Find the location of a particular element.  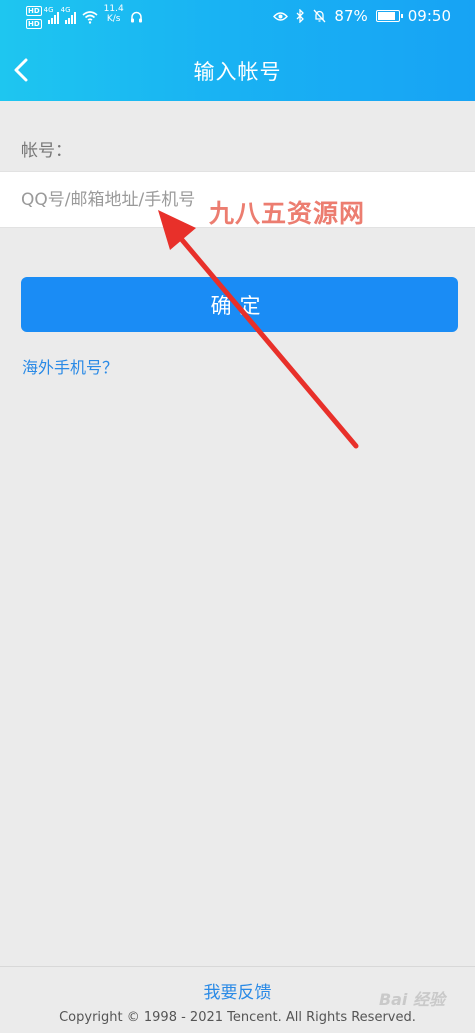

battery-percent: 87% is located at coordinates (351, 16).